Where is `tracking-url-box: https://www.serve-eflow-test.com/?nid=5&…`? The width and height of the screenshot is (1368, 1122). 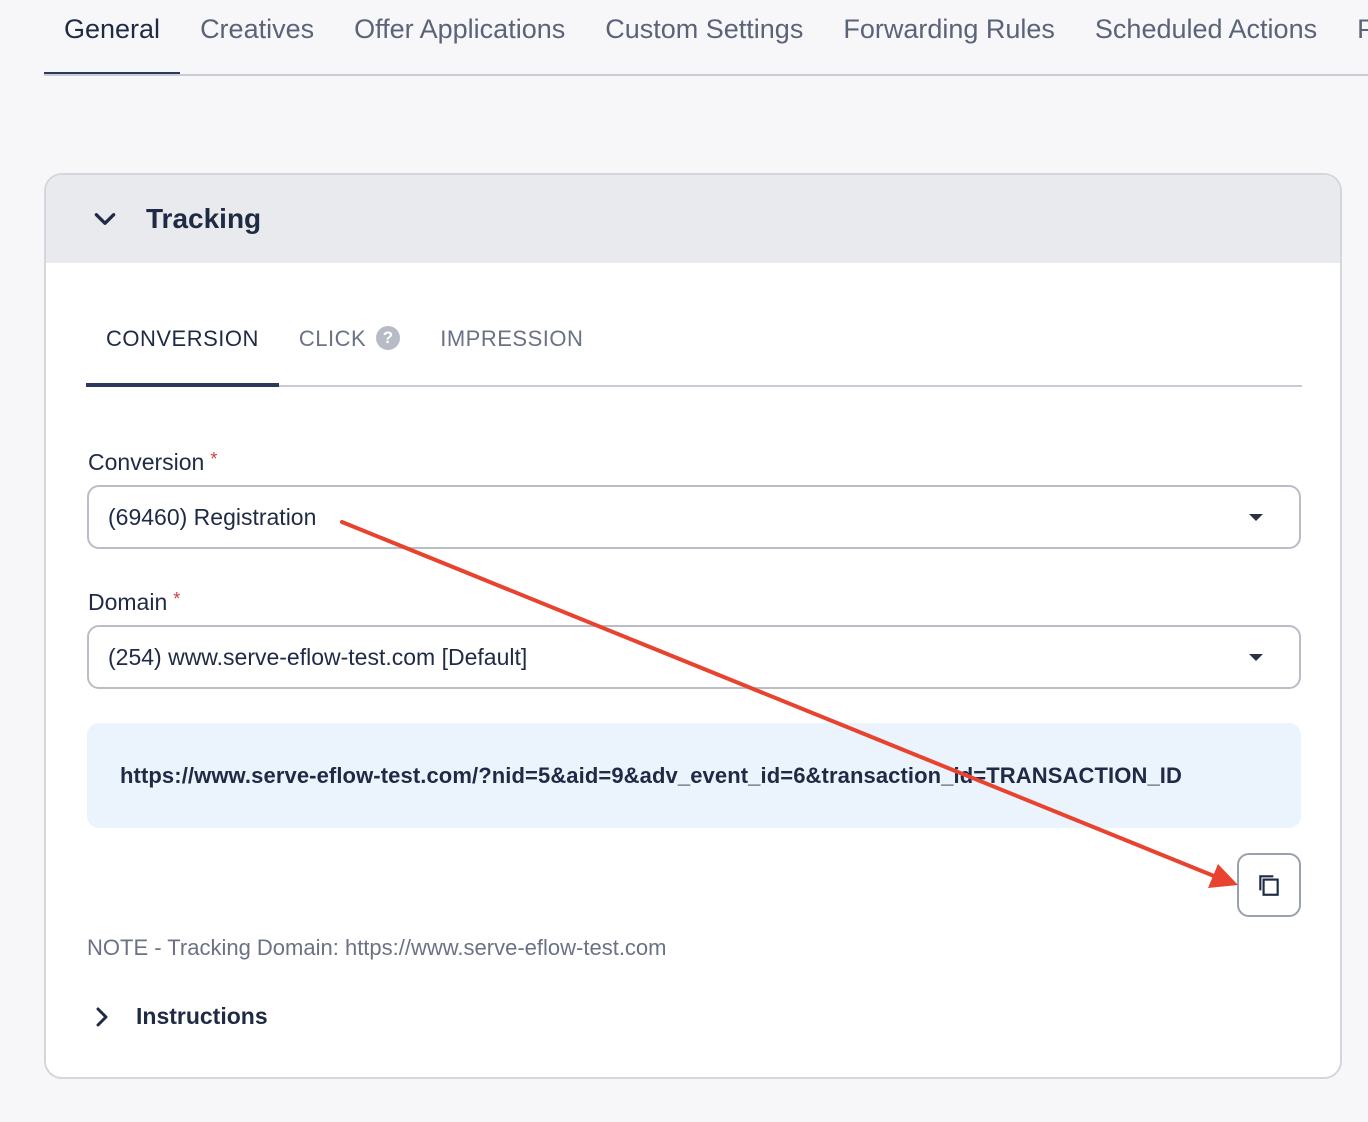
tracking-url-box: https://www.serve-eflow-test.com/?nid=5&… is located at coordinates (694, 775).